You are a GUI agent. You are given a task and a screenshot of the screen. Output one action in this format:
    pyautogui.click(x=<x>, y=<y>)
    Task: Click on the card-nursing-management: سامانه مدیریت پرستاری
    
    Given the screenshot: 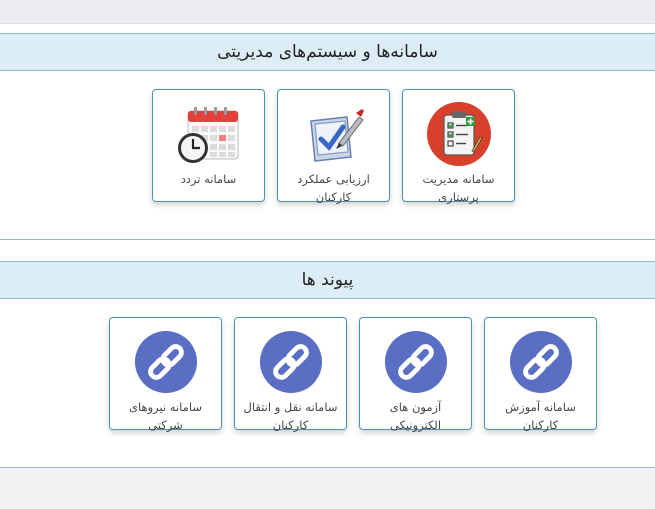 What is the action you would take?
    pyautogui.click(x=458, y=146)
    